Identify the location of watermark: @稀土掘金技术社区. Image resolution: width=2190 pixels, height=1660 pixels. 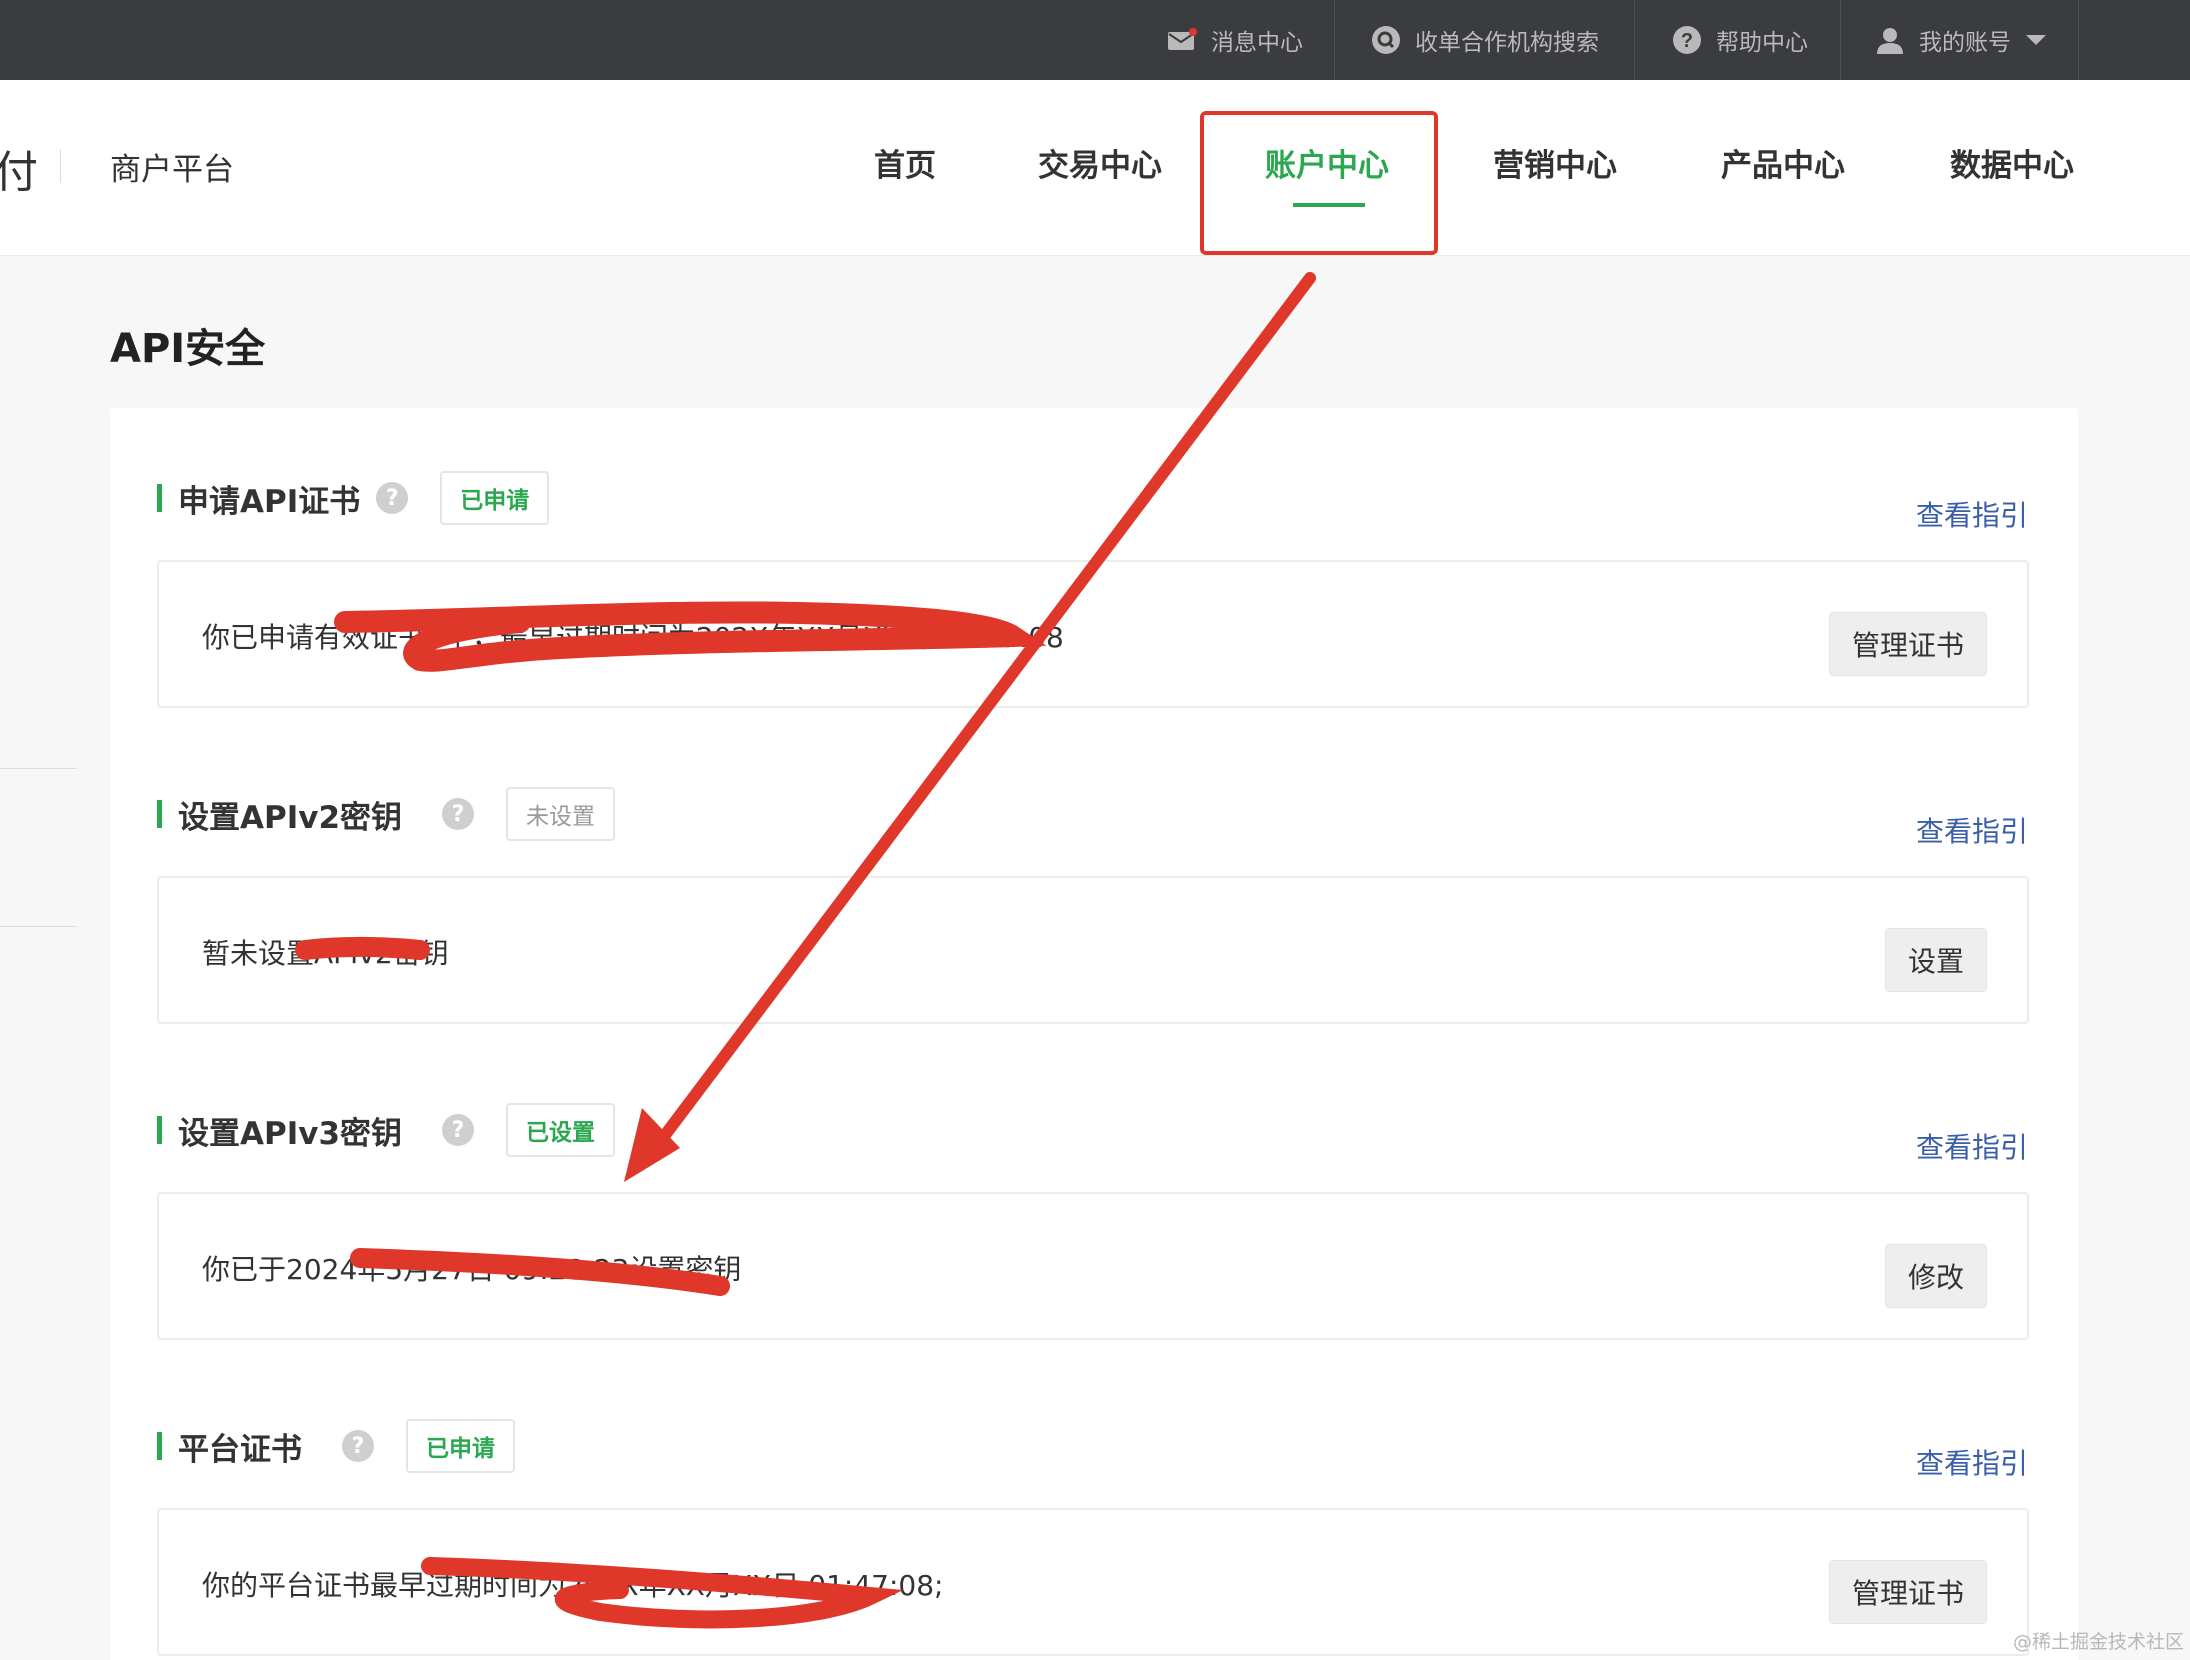
(2098, 1642).